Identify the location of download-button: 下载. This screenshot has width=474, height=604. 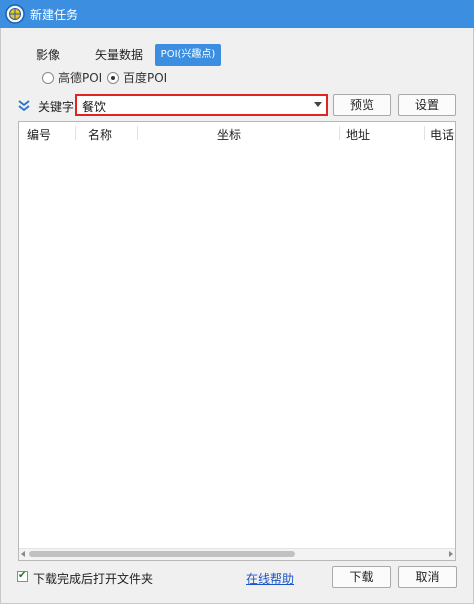
(361, 577).